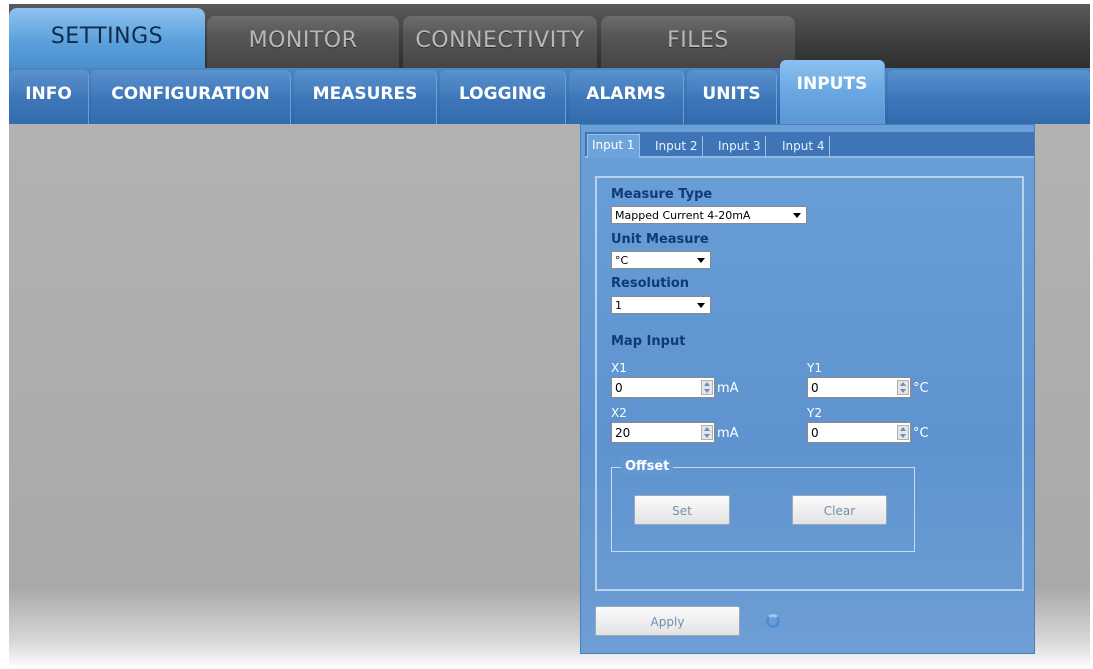  I want to click on input-tab-bar: Input 1 Input 2 Input 3 Input 4, so click(809, 145).